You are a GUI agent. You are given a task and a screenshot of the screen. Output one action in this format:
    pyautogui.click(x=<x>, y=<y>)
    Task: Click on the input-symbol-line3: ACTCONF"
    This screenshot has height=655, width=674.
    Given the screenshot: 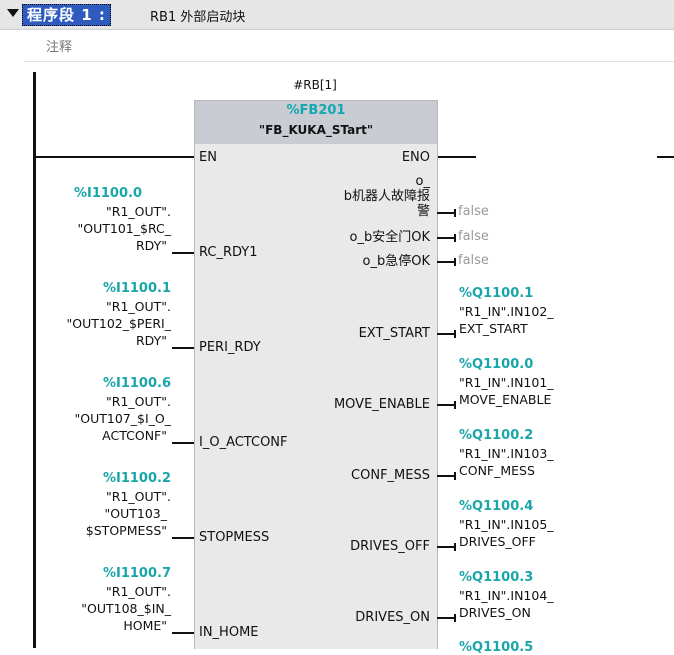 What is the action you would take?
    pyautogui.click(x=134, y=435)
    